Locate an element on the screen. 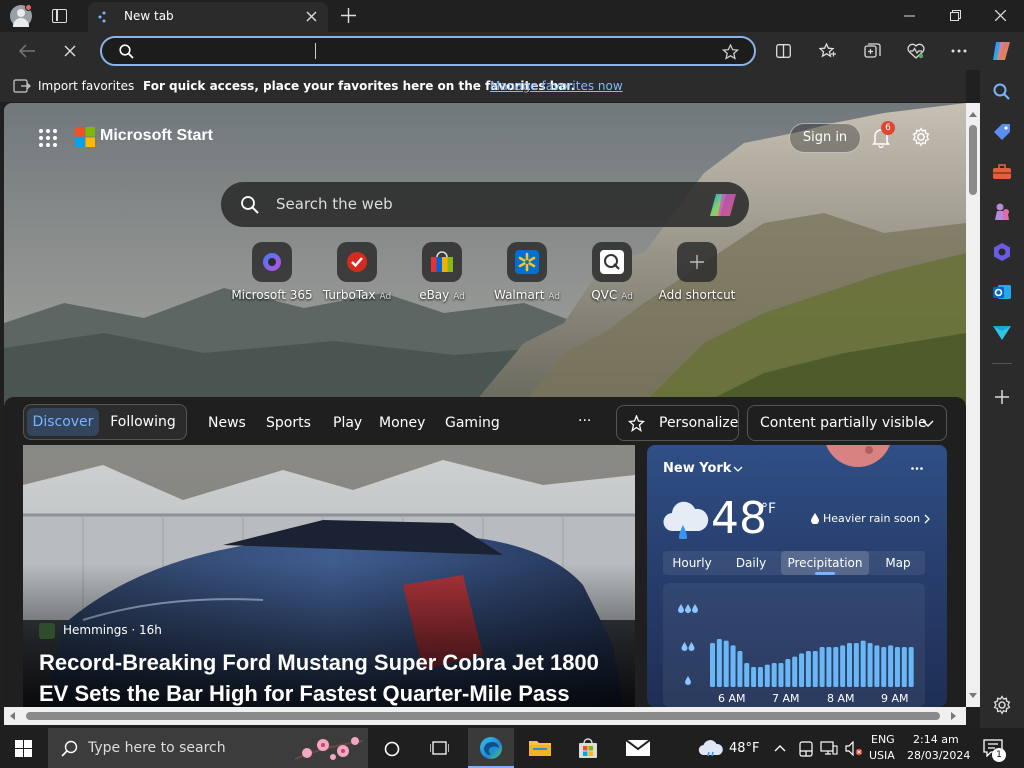 This screenshot has width=1024, height=768. tab-new-tab: New tab is located at coordinates (208, 17).